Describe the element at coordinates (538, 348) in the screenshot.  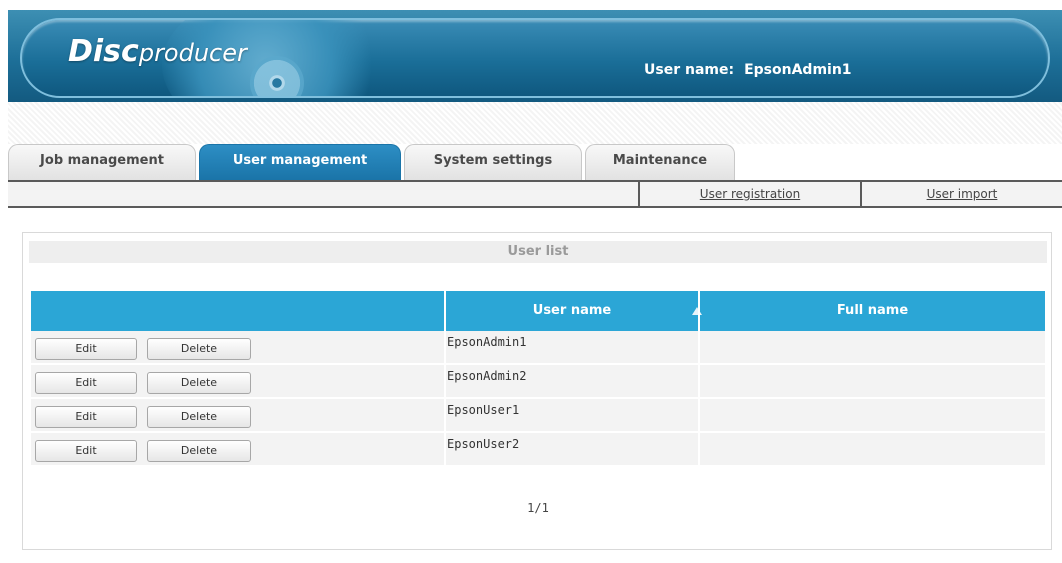
I see `table-row: Edit Delete EpsonAdmin1` at that location.